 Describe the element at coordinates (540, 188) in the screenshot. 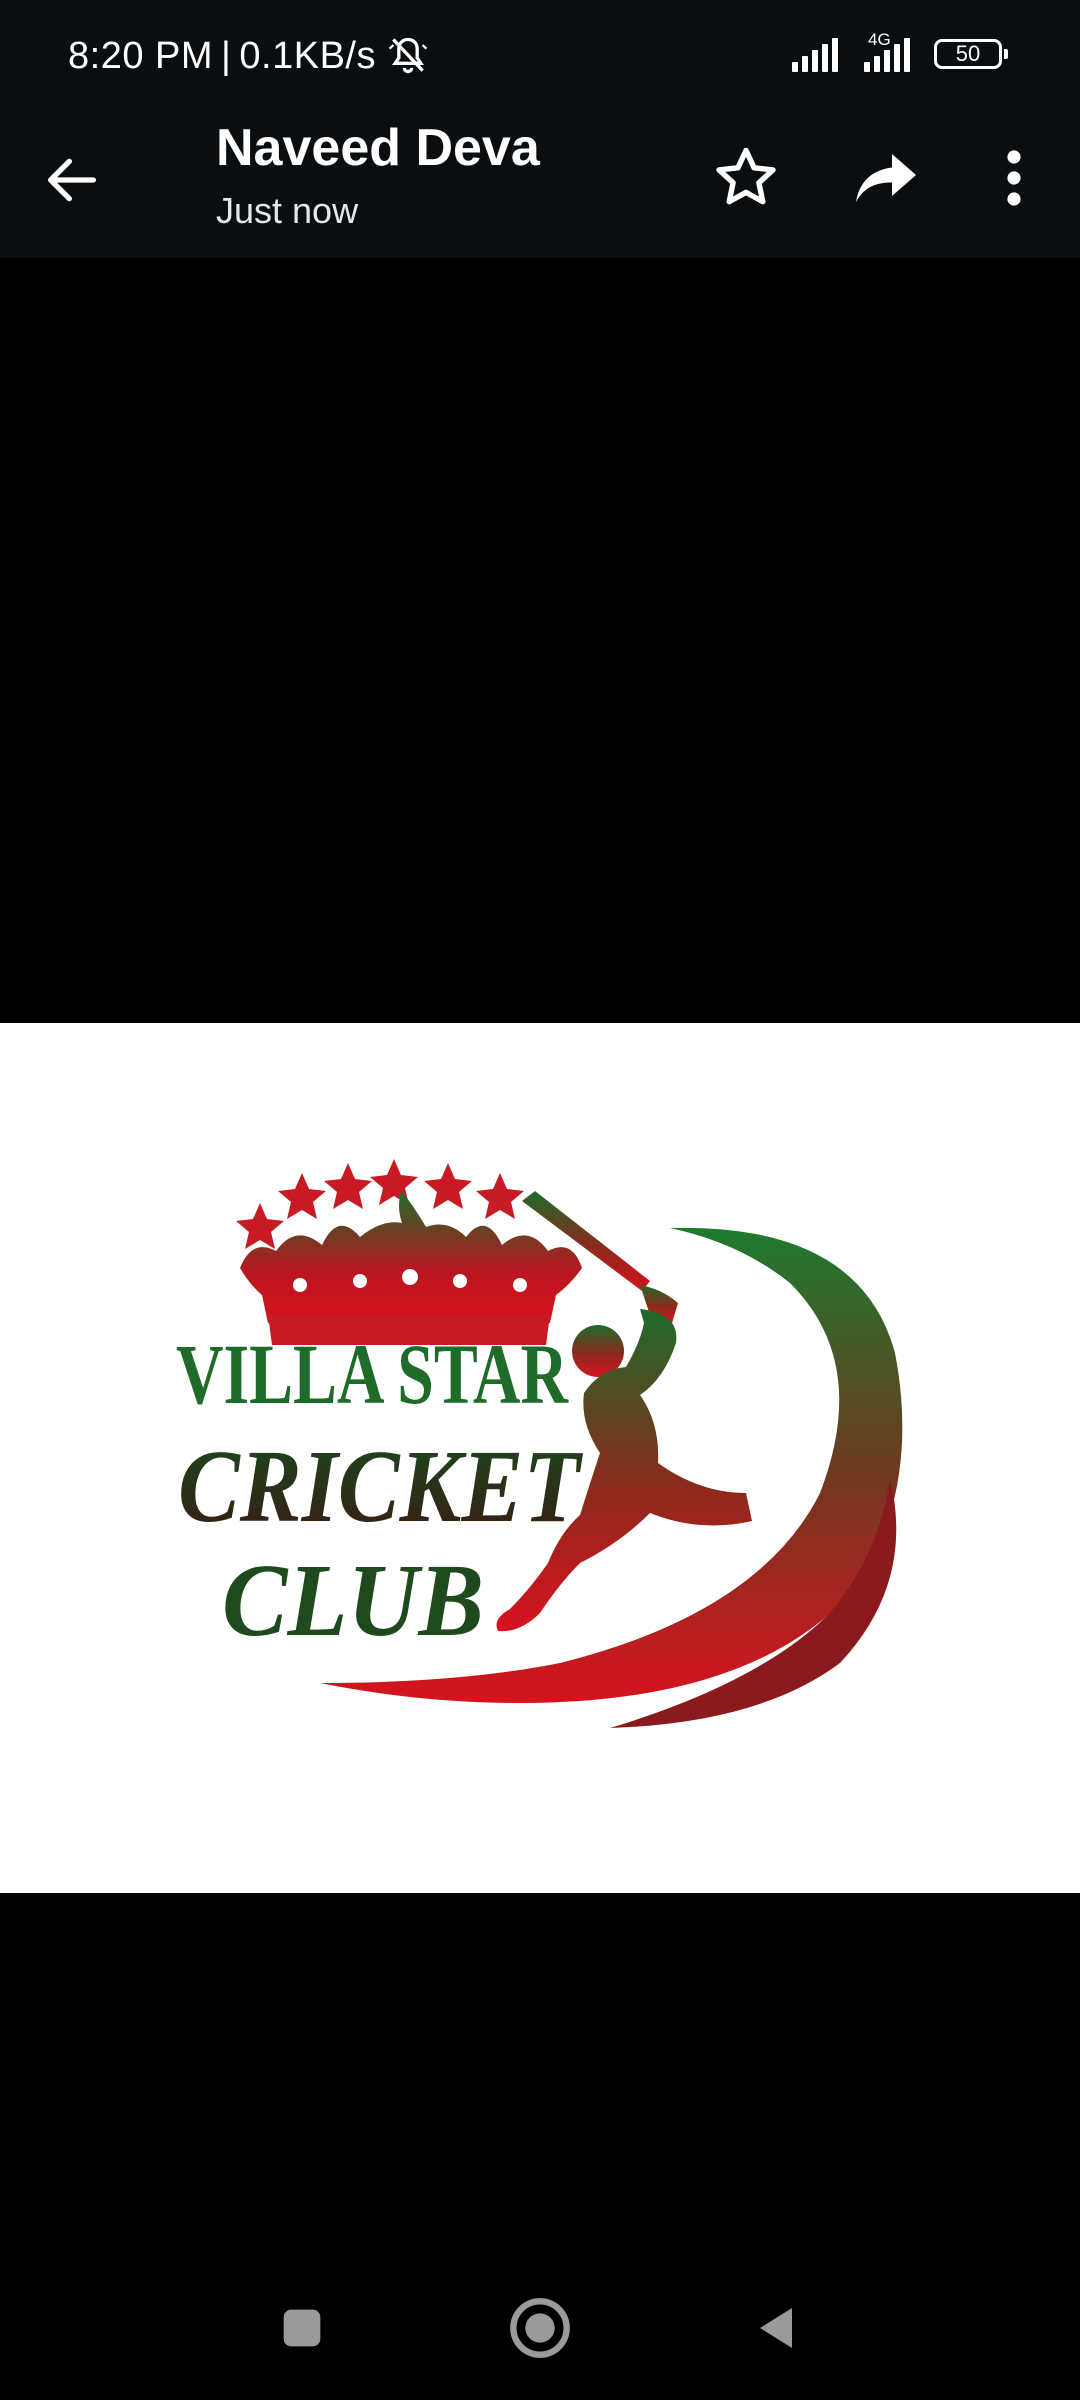

I see `app-bar: Naveed Deva Just now` at that location.